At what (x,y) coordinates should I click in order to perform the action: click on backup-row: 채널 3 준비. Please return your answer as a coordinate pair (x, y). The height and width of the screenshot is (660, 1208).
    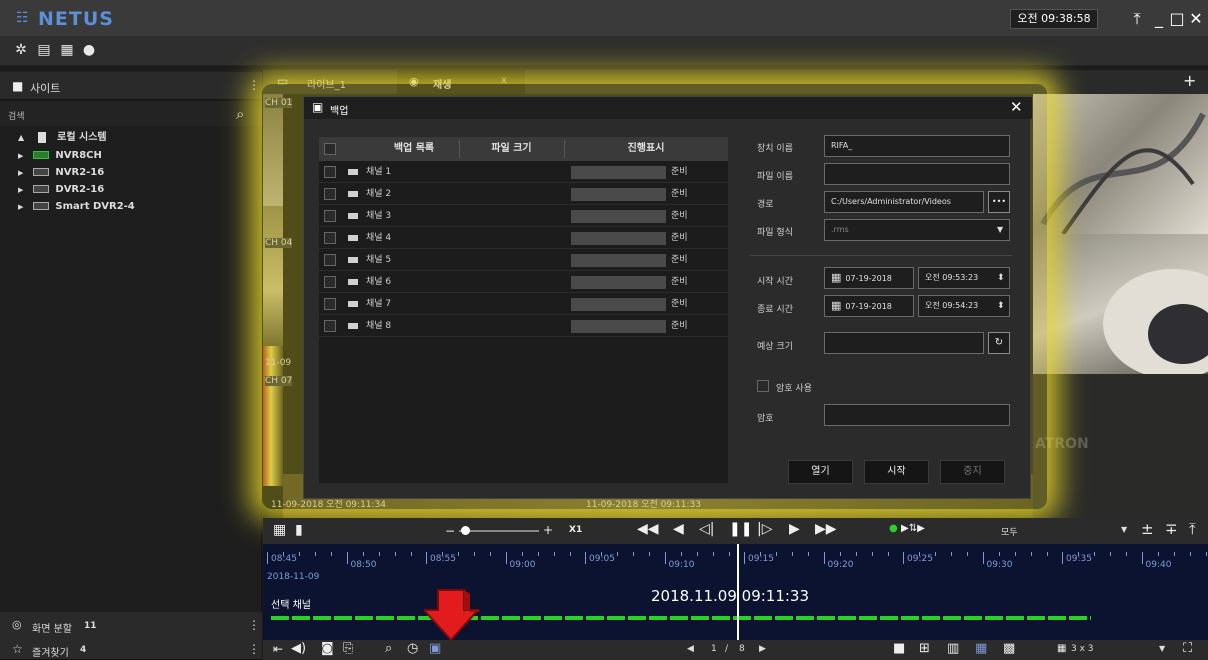
    Looking at the image, I should click on (523, 216).